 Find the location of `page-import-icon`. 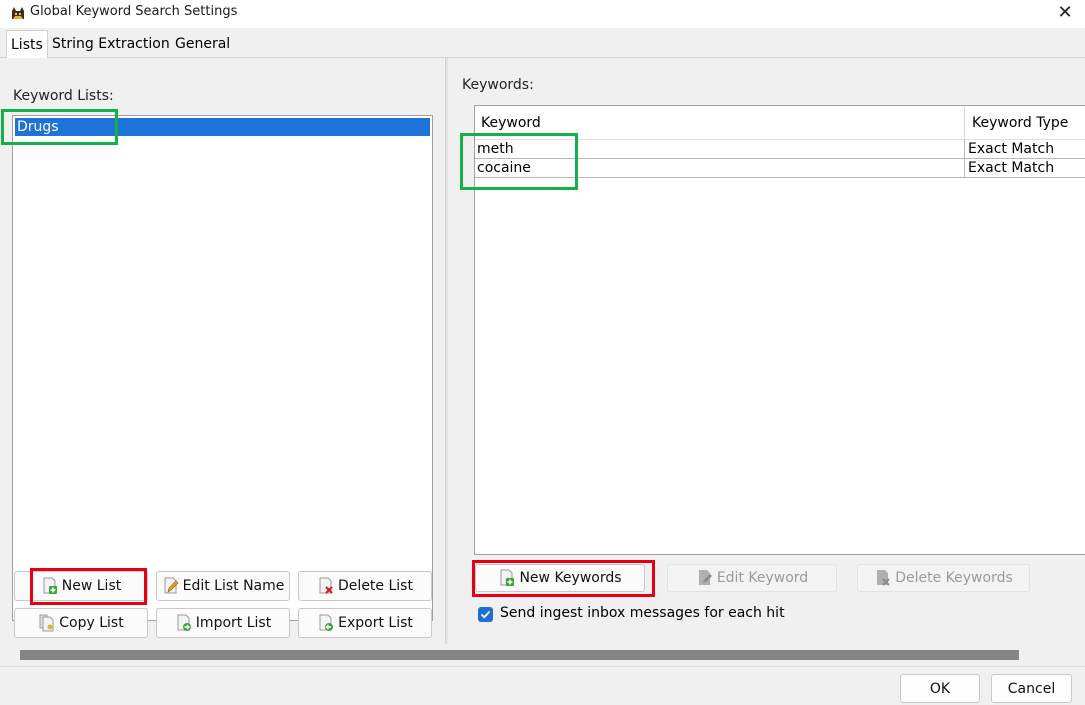

page-import-icon is located at coordinates (184, 622).